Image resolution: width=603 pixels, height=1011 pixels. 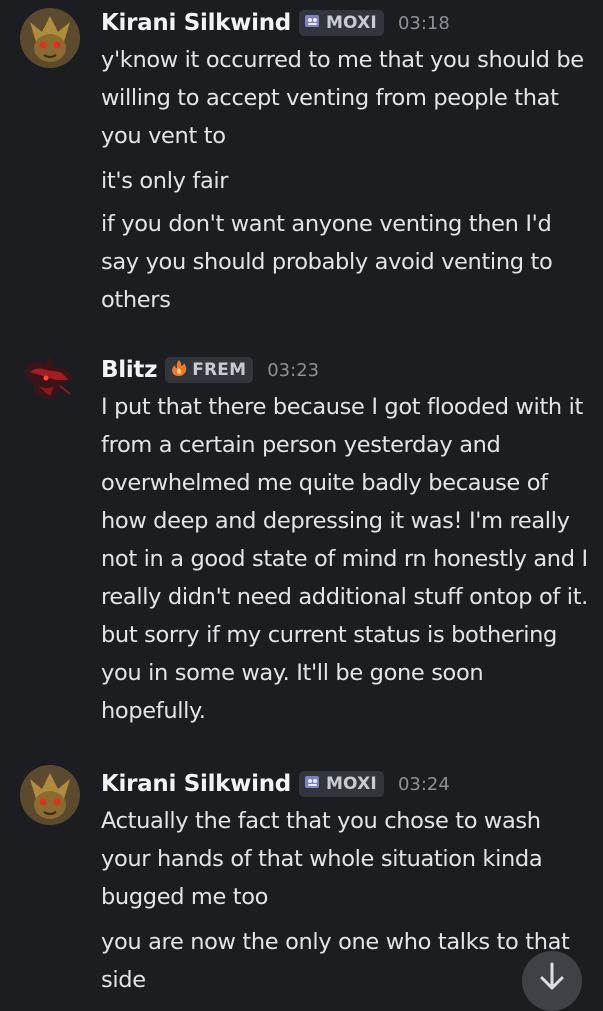 What do you see at coordinates (219, 370) in the screenshot?
I see `server-tag-label: FREM` at bounding box center [219, 370].